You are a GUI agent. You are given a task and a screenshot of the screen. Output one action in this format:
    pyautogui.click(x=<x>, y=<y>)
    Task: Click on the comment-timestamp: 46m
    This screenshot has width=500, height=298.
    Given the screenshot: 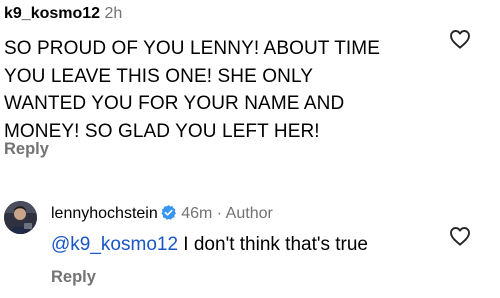 What is the action you would take?
    pyautogui.click(x=197, y=213)
    